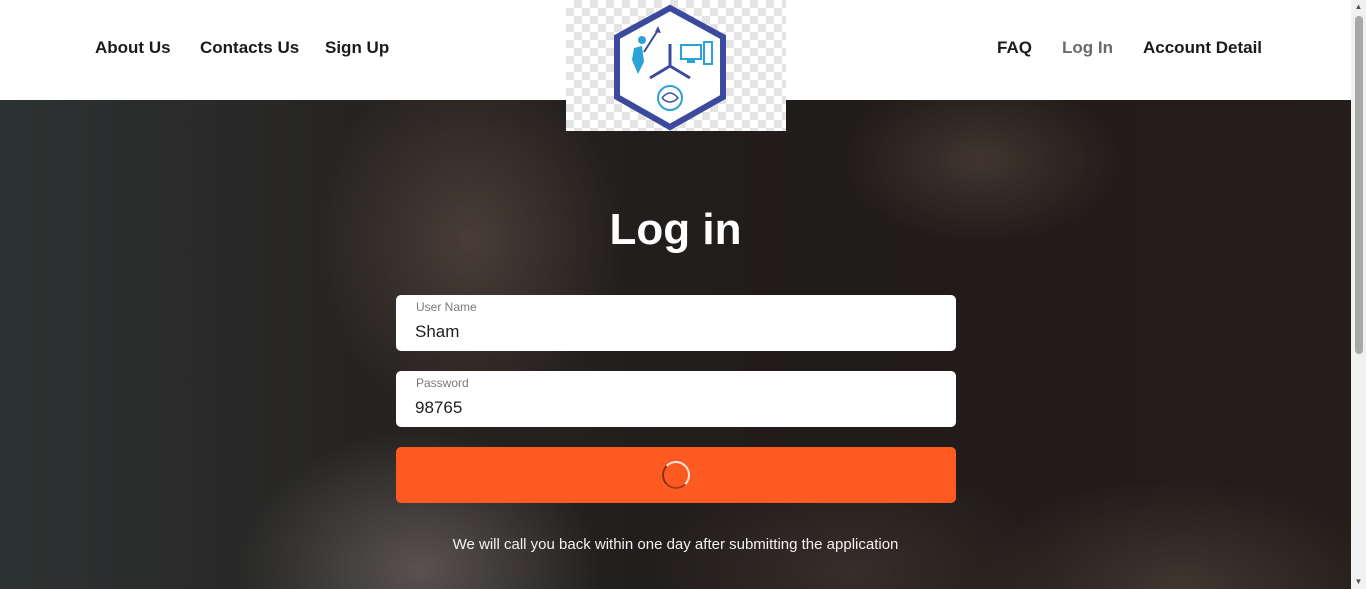  What do you see at coordinates (676, 323) in the screenshot?
I see `username-field: User Name Sham` at bounding box center [676, 323].